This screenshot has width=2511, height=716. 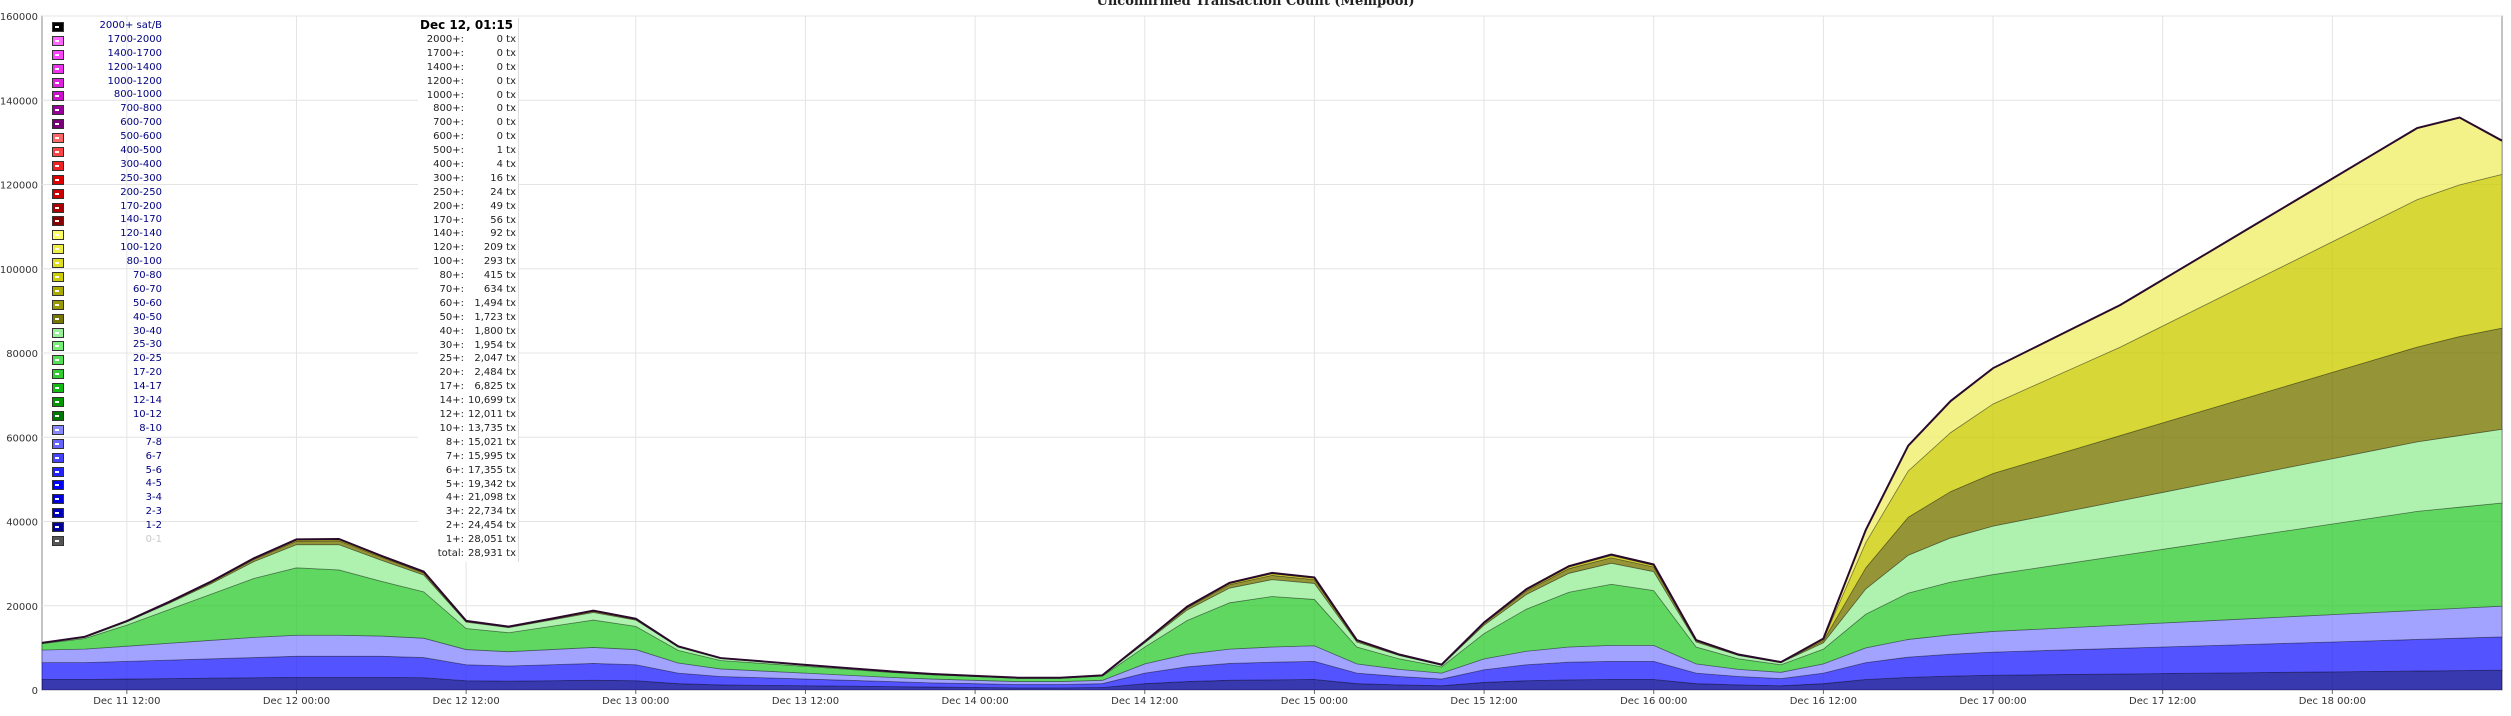 I want to click on legend-item: 1700-2000, so click(x=107, y=41).